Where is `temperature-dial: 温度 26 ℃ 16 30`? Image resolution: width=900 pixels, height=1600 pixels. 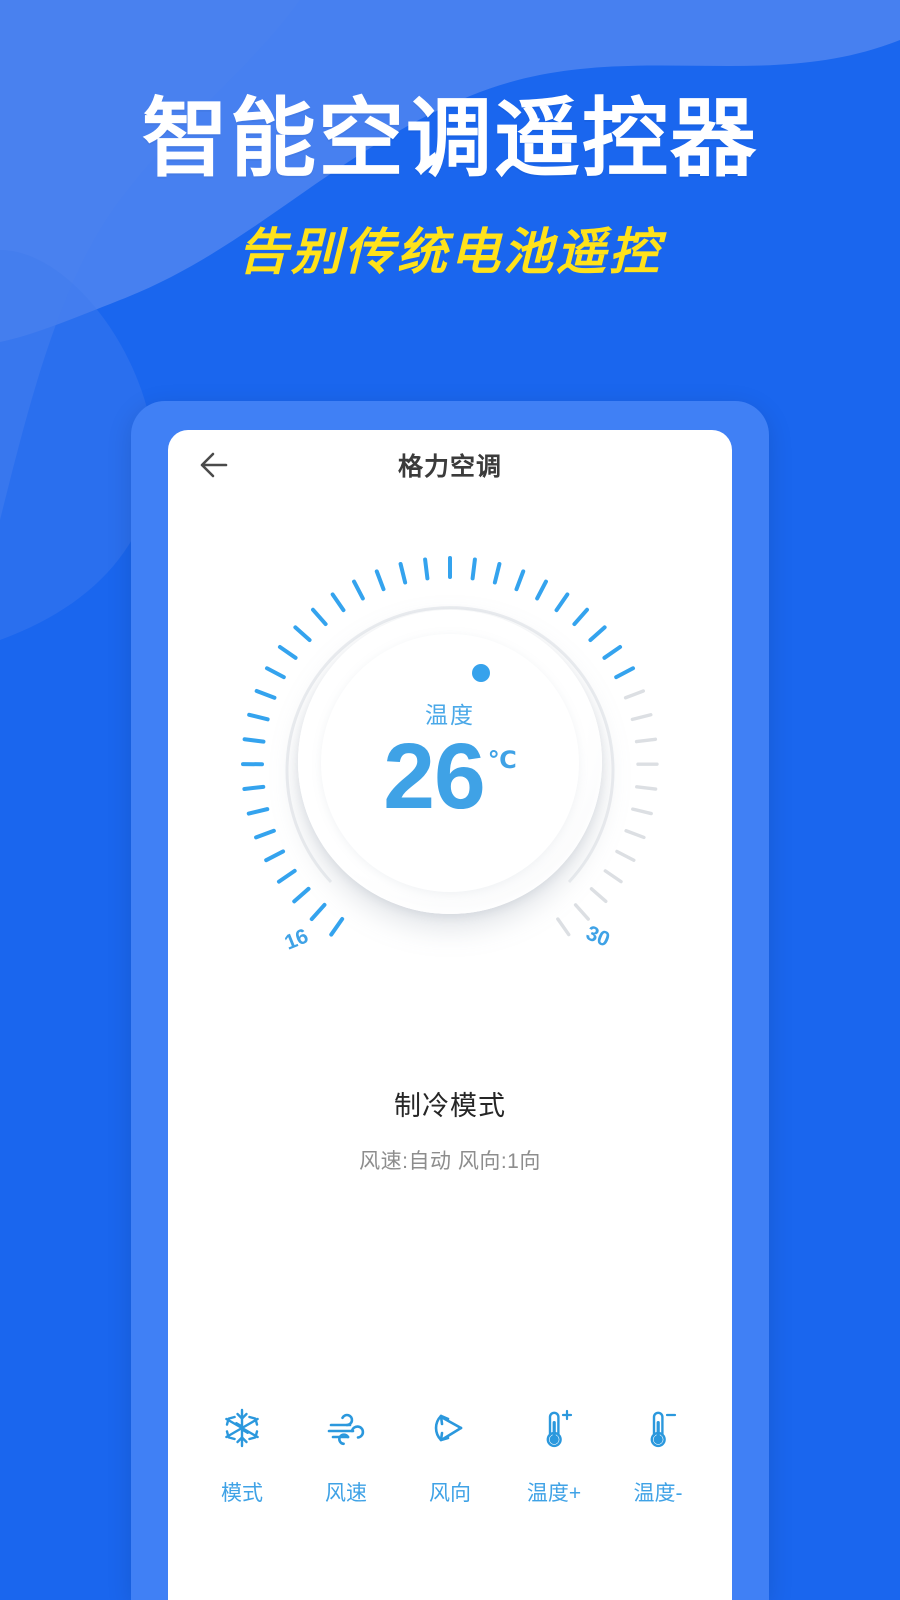 temperature-dial: 温度 26 ℃ 16 30 is located at coordinates (450, 765).